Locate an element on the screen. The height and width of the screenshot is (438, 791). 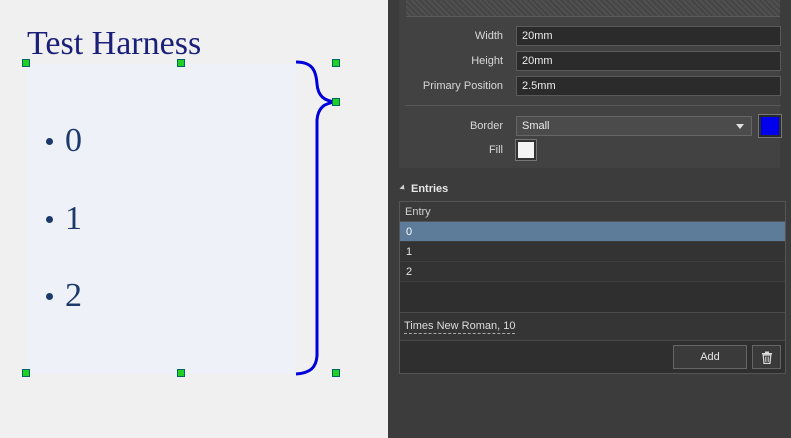
resize-handle-top-left is located at coordinates (26, 63).